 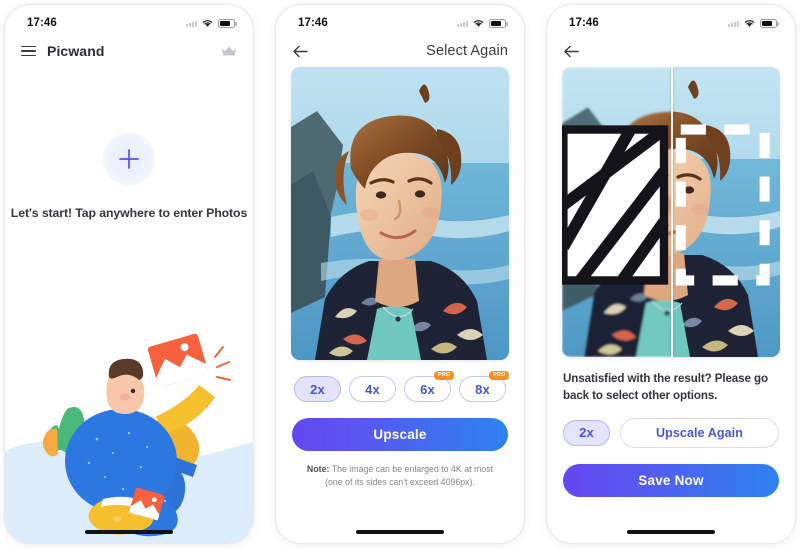 I want to click on save-now-button: Save Now, so click(x=671, y=480).